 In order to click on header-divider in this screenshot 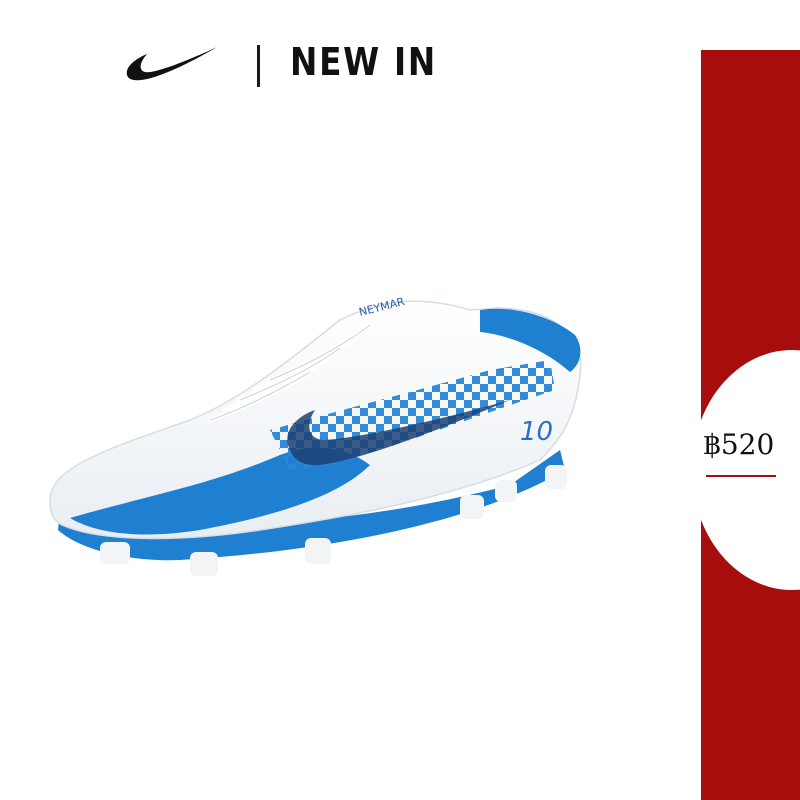, I will do `click(258, 66)`.